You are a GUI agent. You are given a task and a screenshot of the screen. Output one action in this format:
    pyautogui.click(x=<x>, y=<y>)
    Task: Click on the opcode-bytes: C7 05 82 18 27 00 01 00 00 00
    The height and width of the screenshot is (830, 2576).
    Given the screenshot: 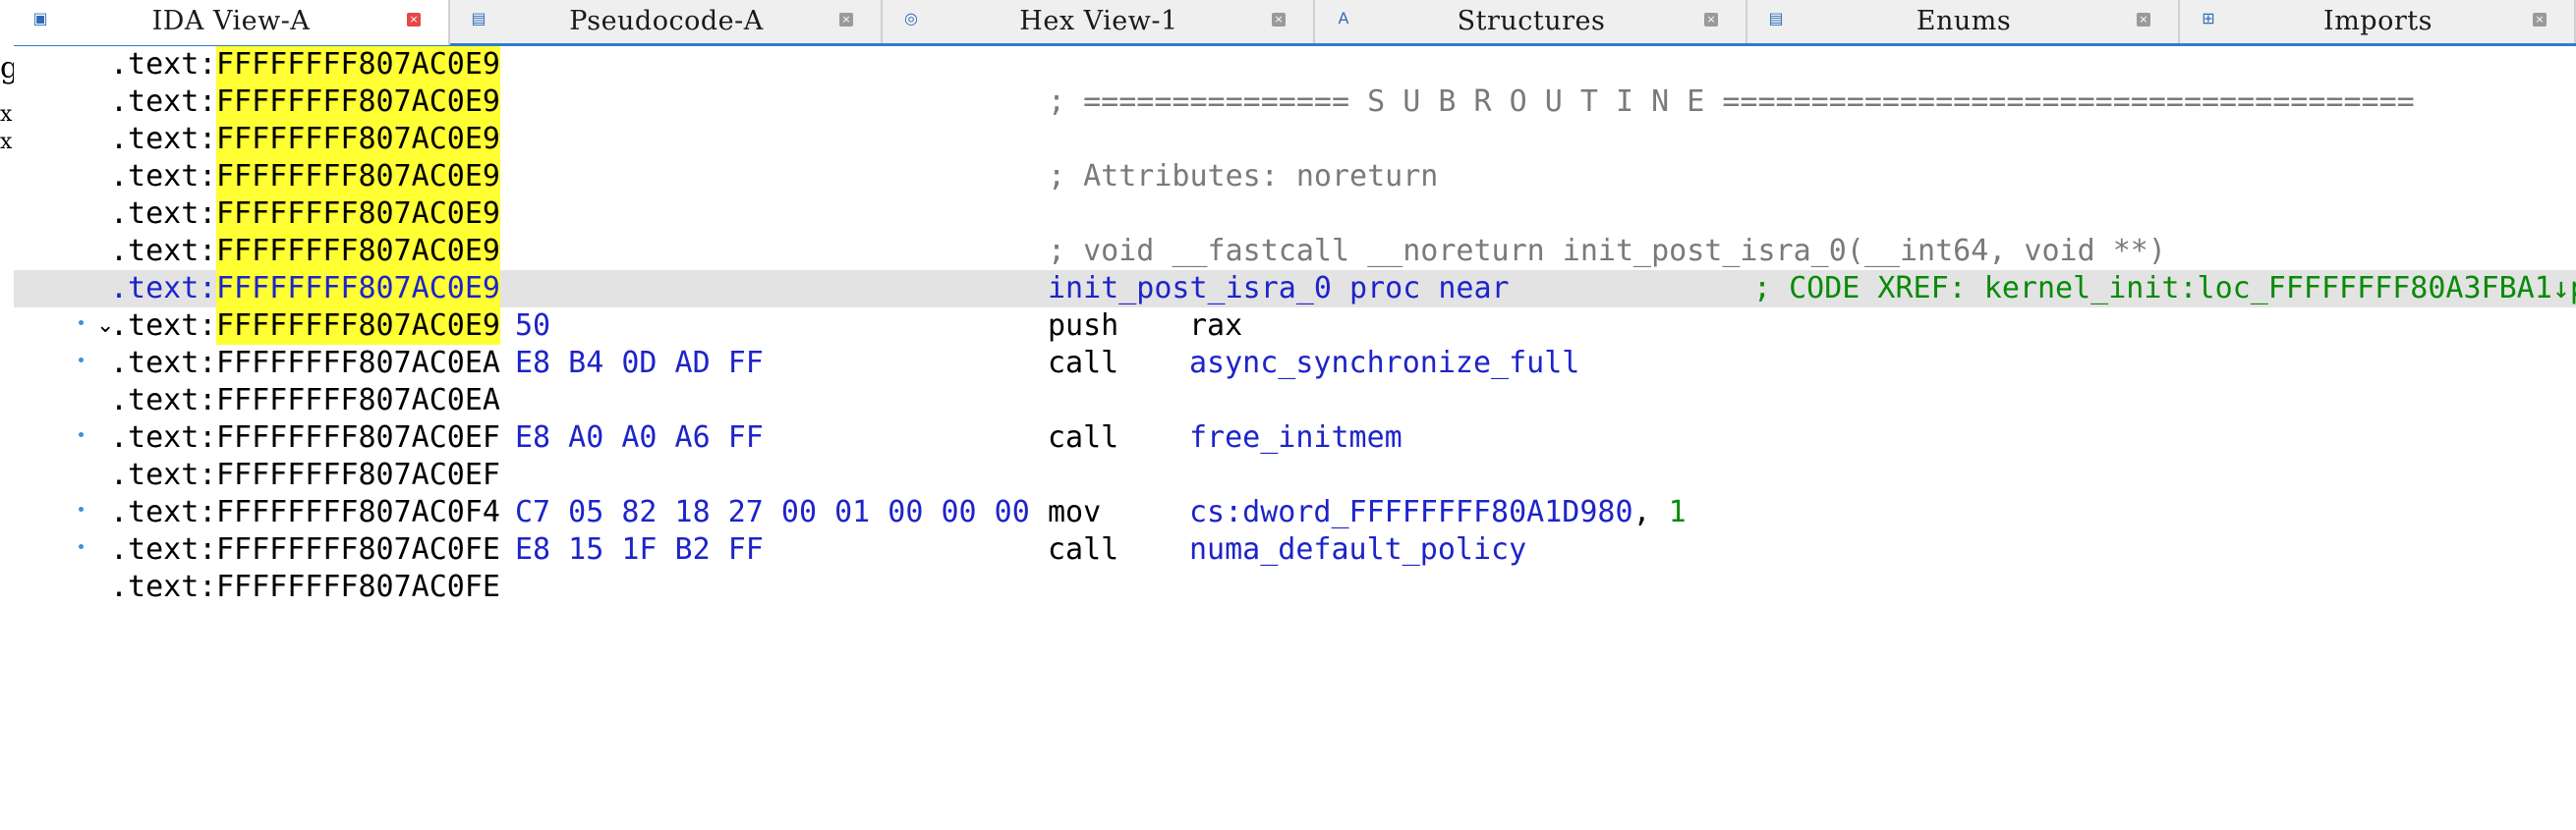 What is the action you would take?
    pyautogui.click(x=773, y=512)
    